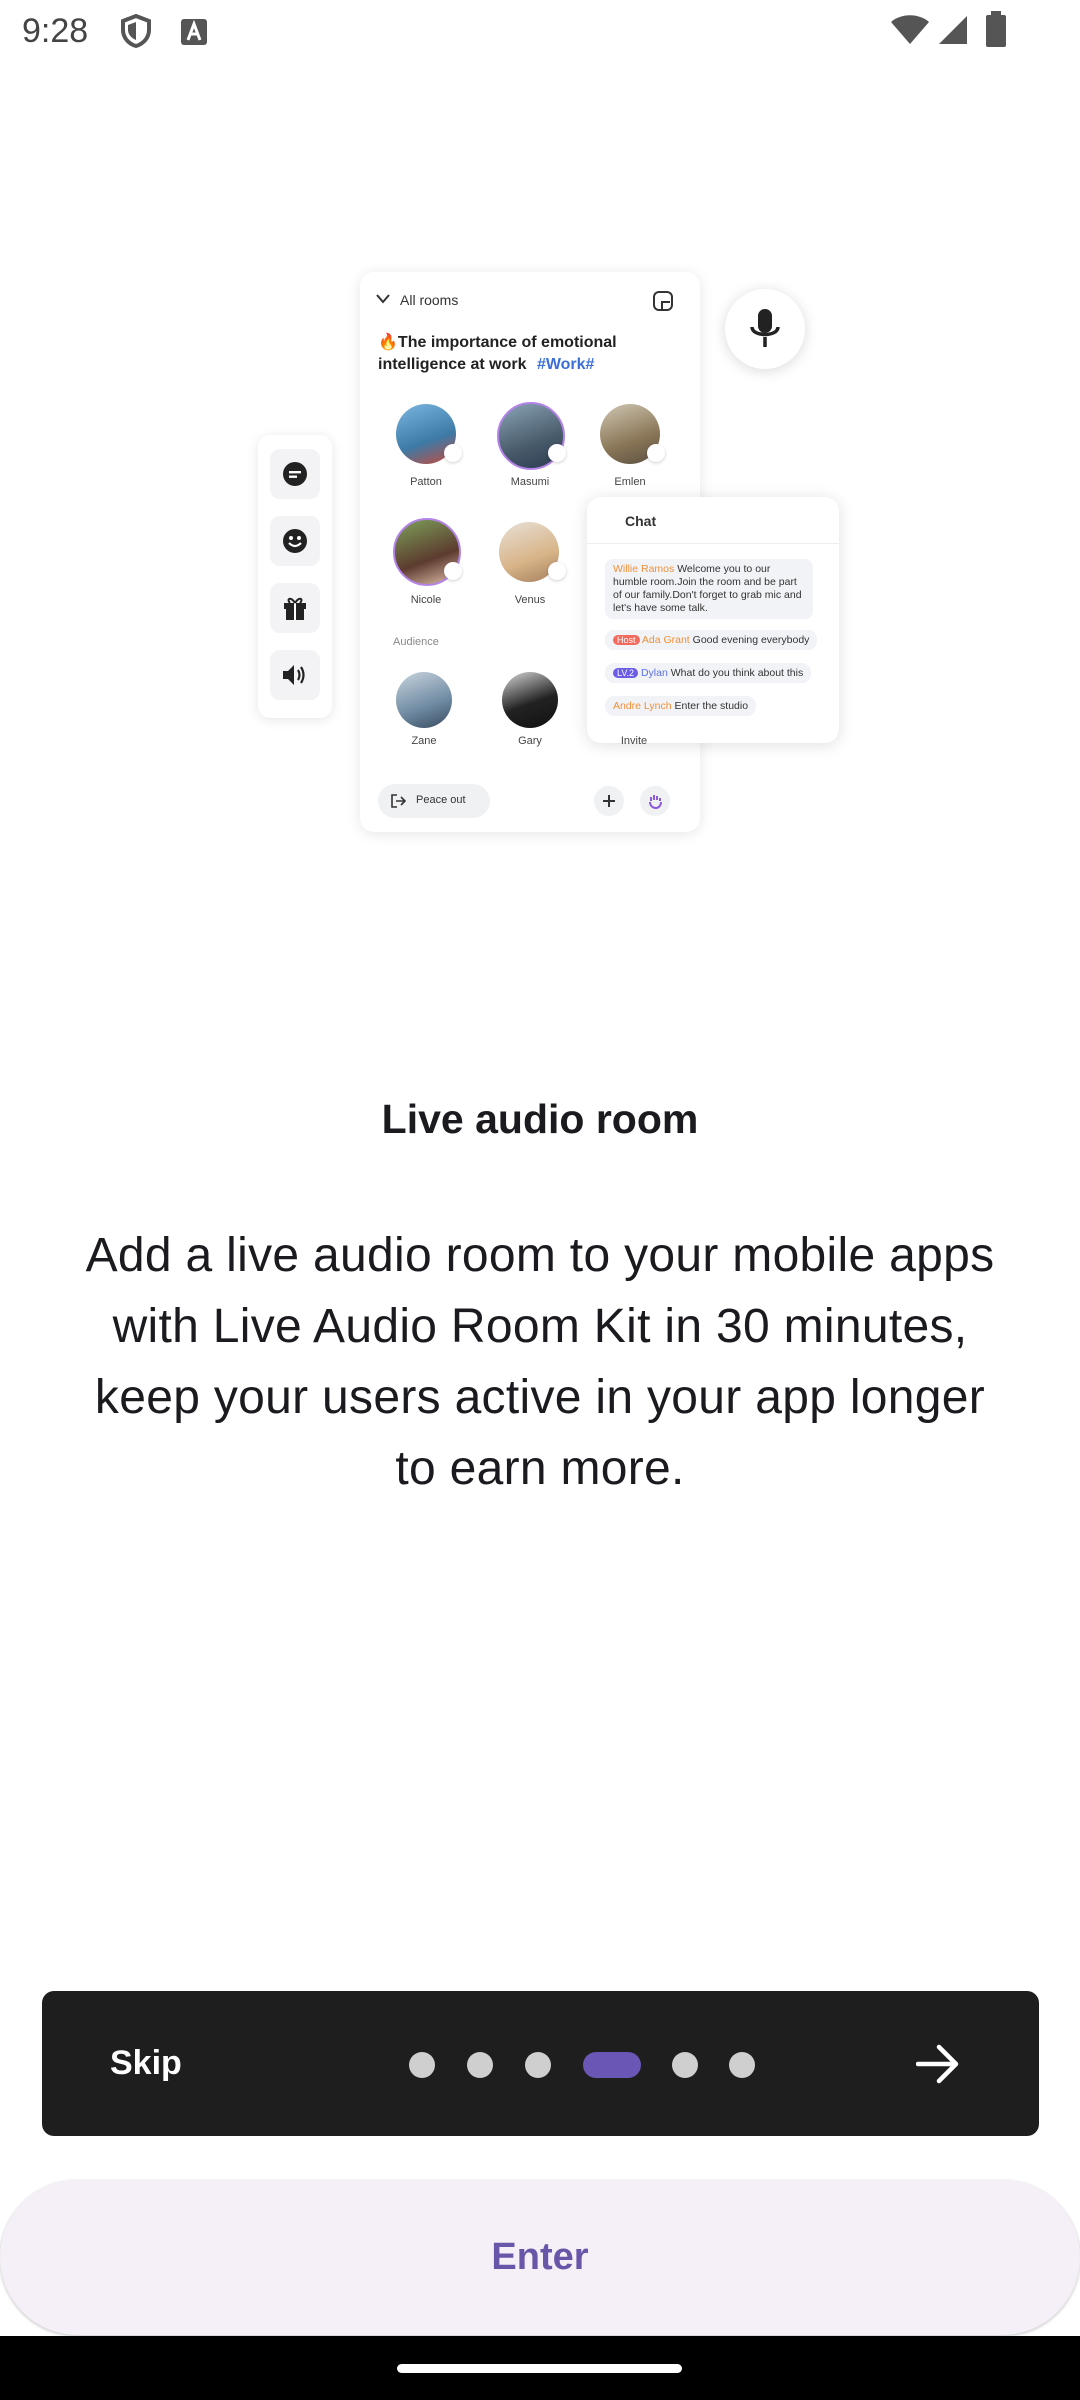  Describe the element at coordinates (737, 673) in the screenshot. I see `chat-text: What do you think about this` at that location.